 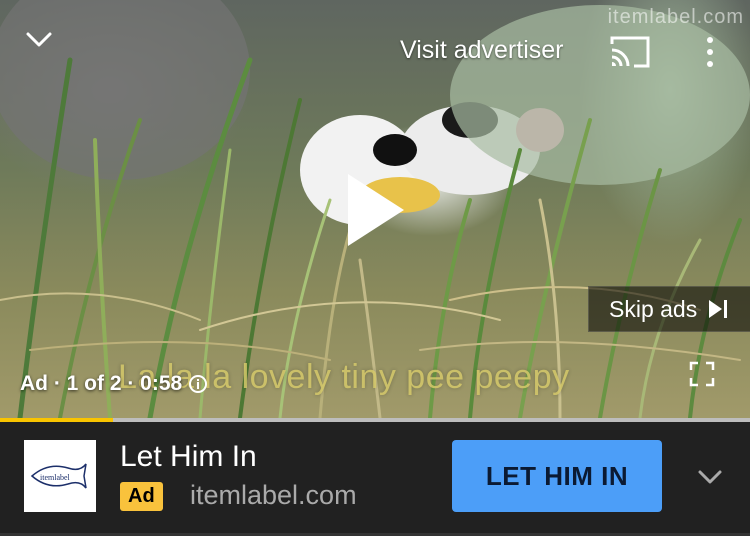 What do you see at coordinates (482, 50) in the screenshot?
I see `visit-advertiser-link: Visit advertiser` at bounding box center [482, 50].